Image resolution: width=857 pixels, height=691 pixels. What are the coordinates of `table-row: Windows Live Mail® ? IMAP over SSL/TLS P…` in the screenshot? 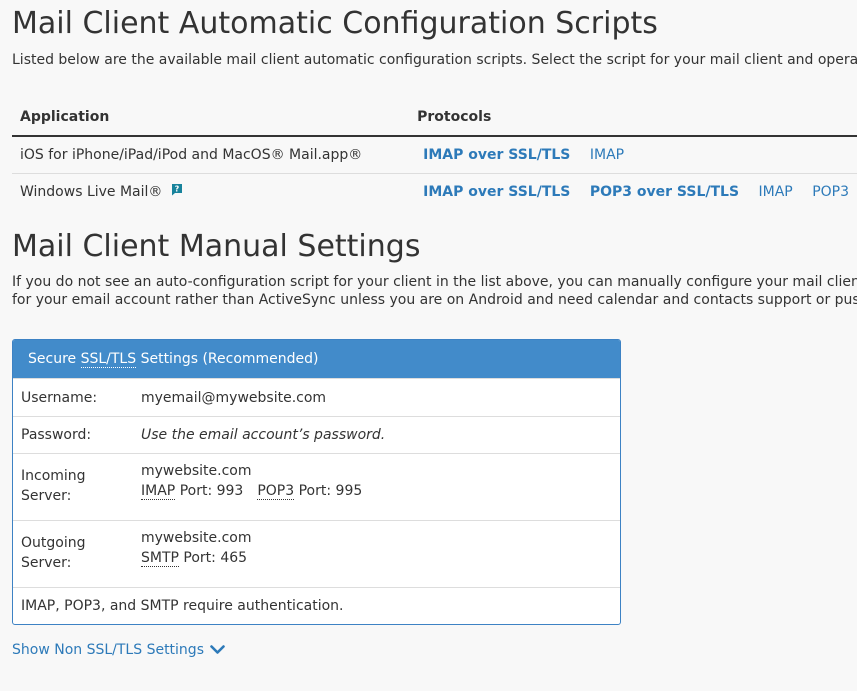 It's located at (434, 192).